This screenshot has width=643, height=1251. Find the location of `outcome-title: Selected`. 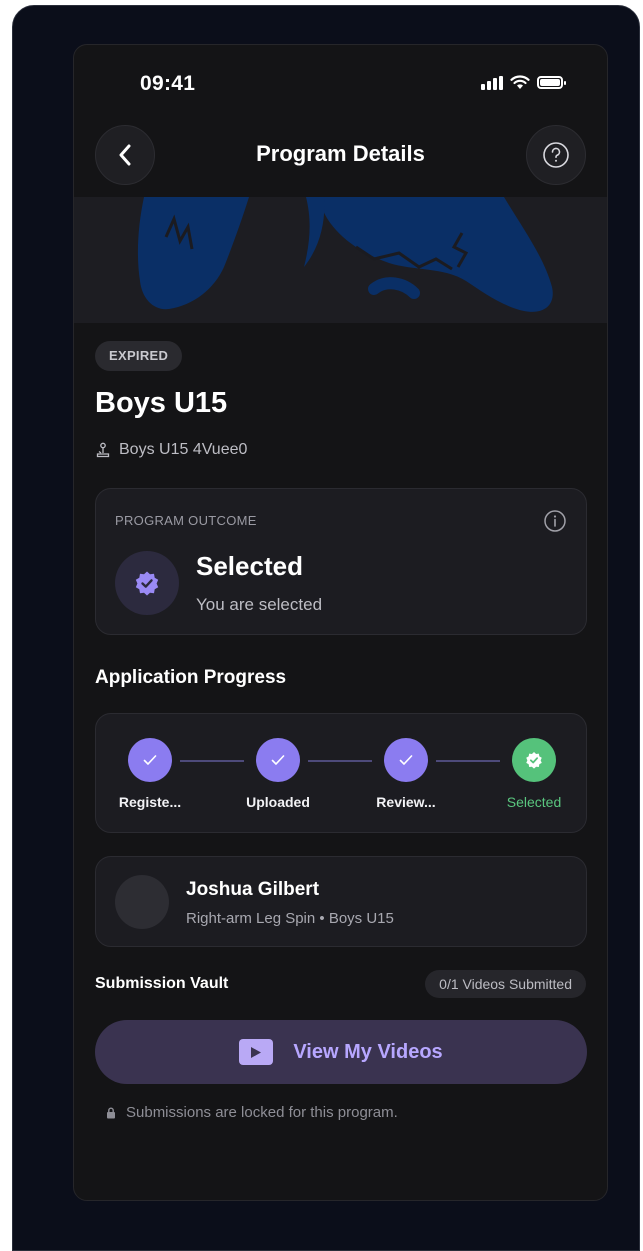

outcome-title: Selected is located at coordinates (249, 566).